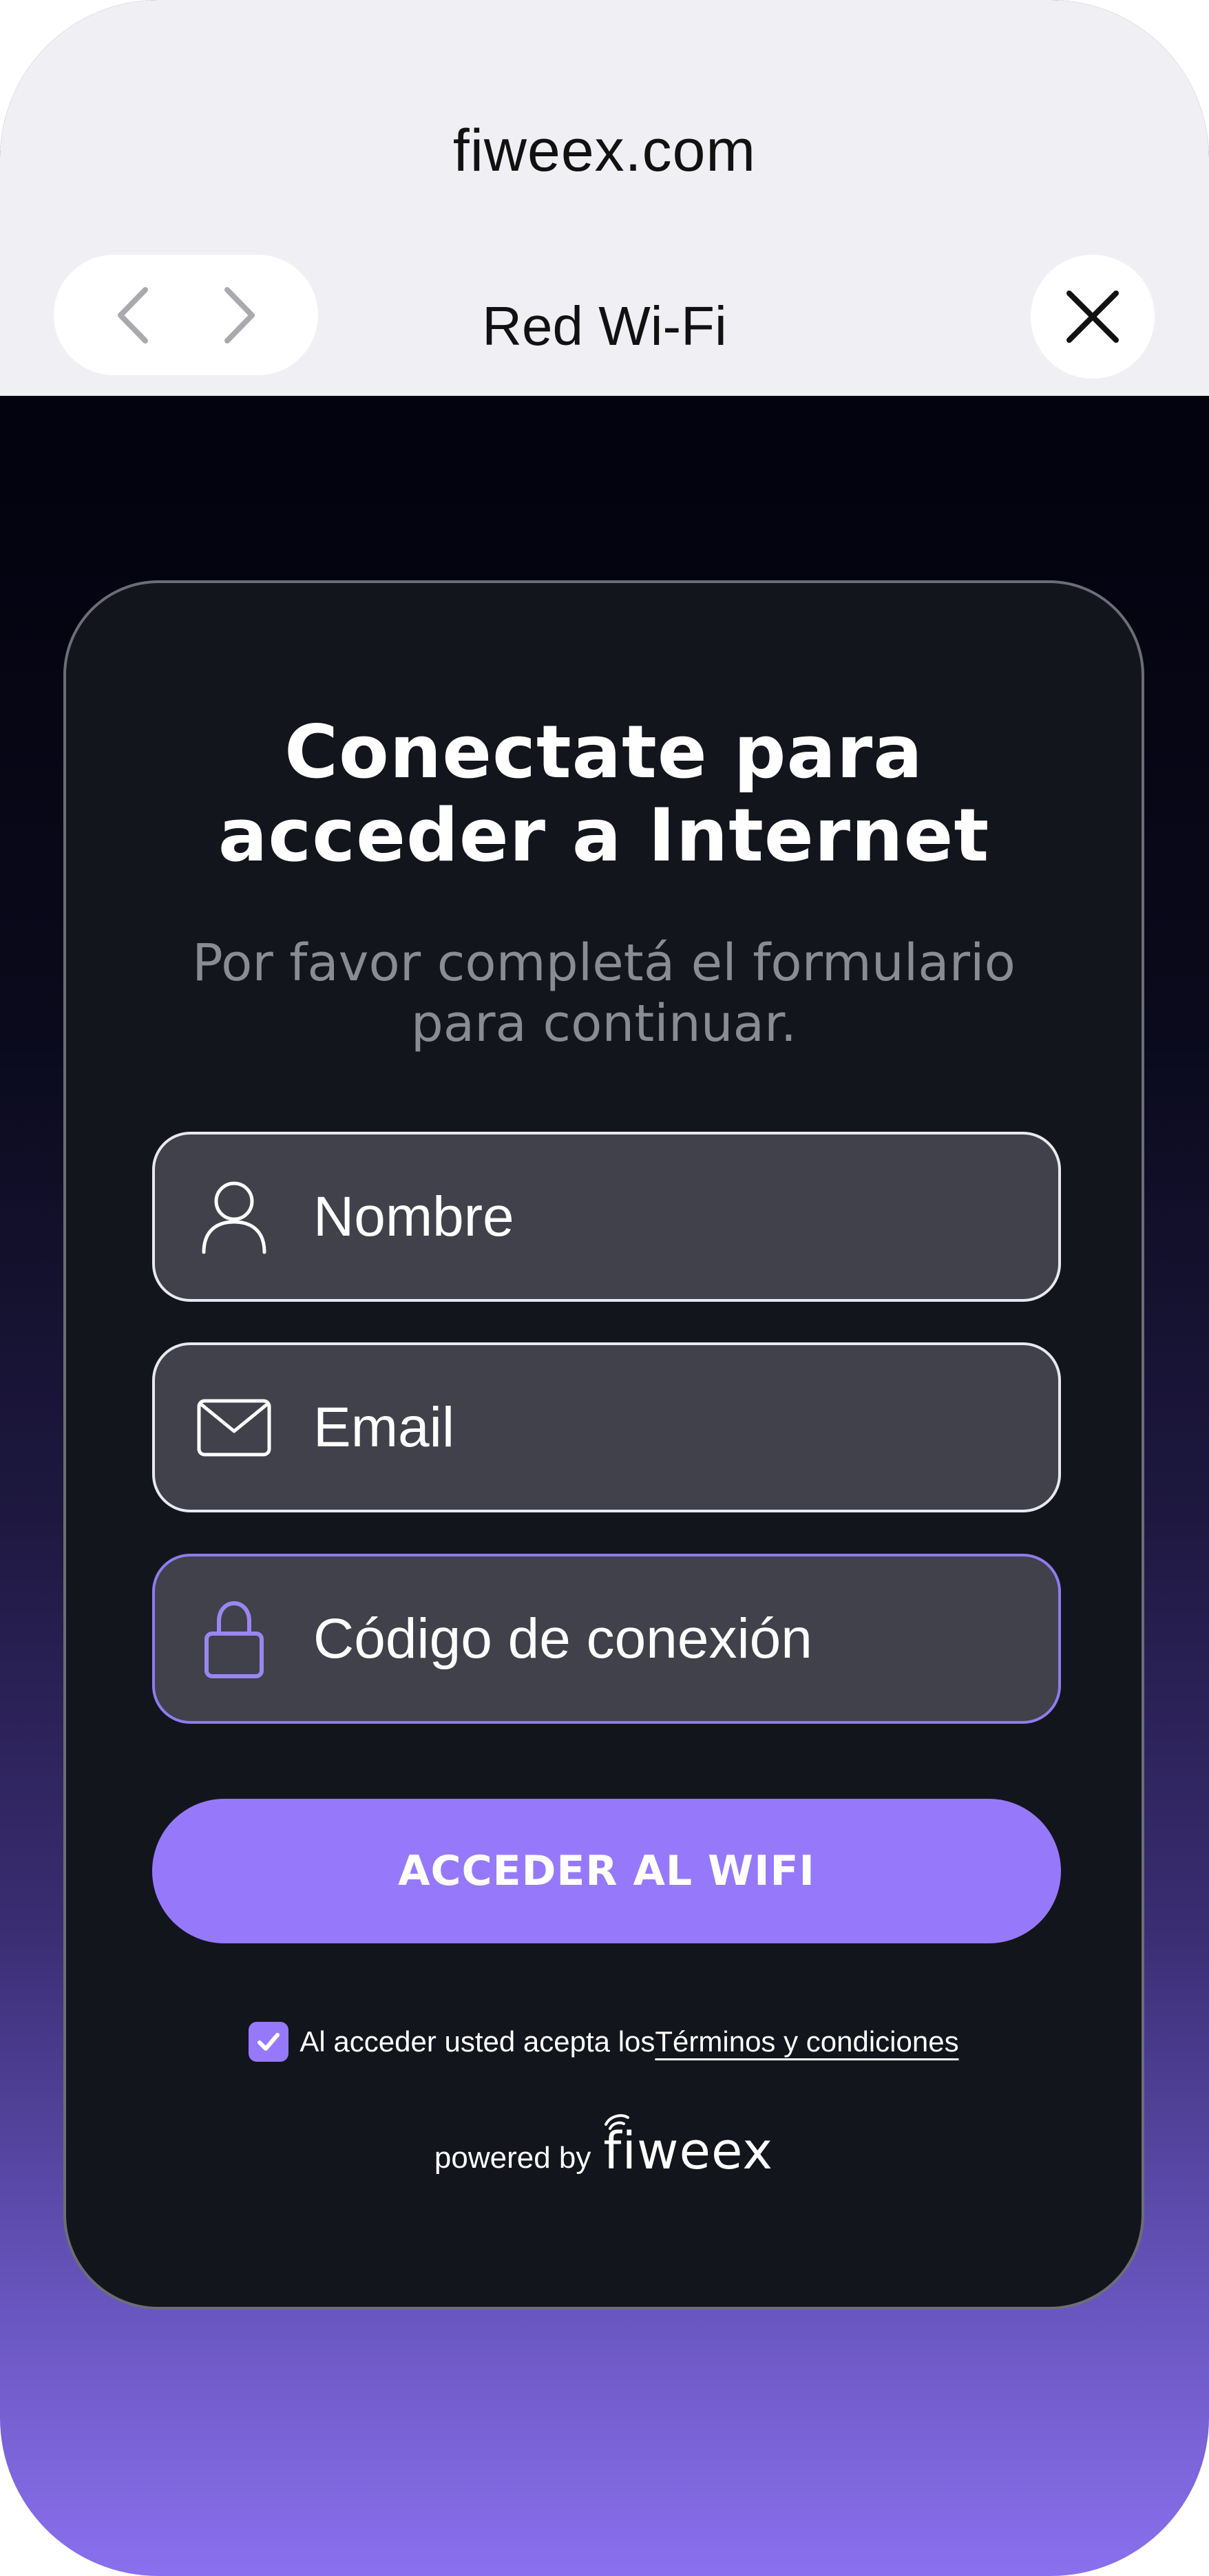 The image size is (1209, 2576). I want to click on card-heading: Conectate para acceder a Internet, so click(604, 794).